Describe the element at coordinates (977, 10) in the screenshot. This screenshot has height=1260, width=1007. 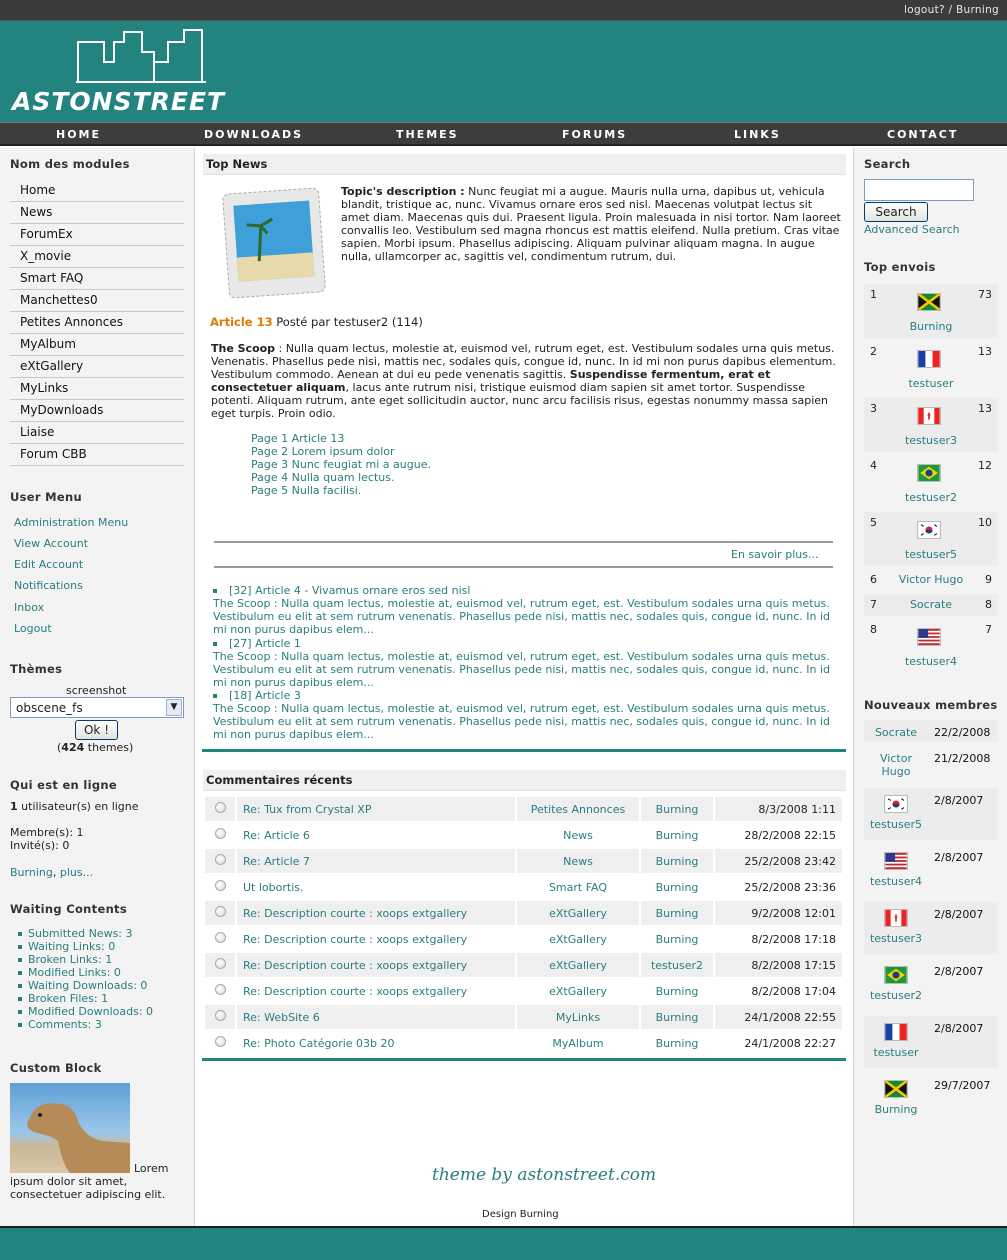
I see `topbar-user-link: Burning` at that location.